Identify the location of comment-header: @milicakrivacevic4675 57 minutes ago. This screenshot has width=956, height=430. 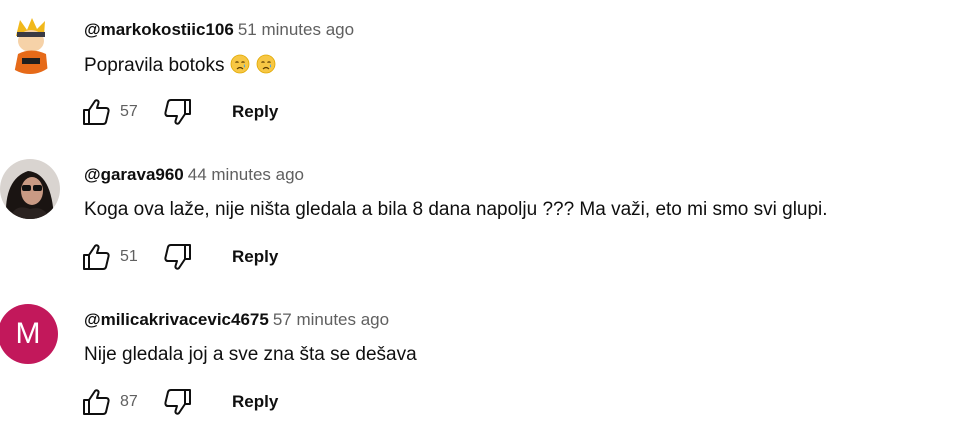
(236, 320).